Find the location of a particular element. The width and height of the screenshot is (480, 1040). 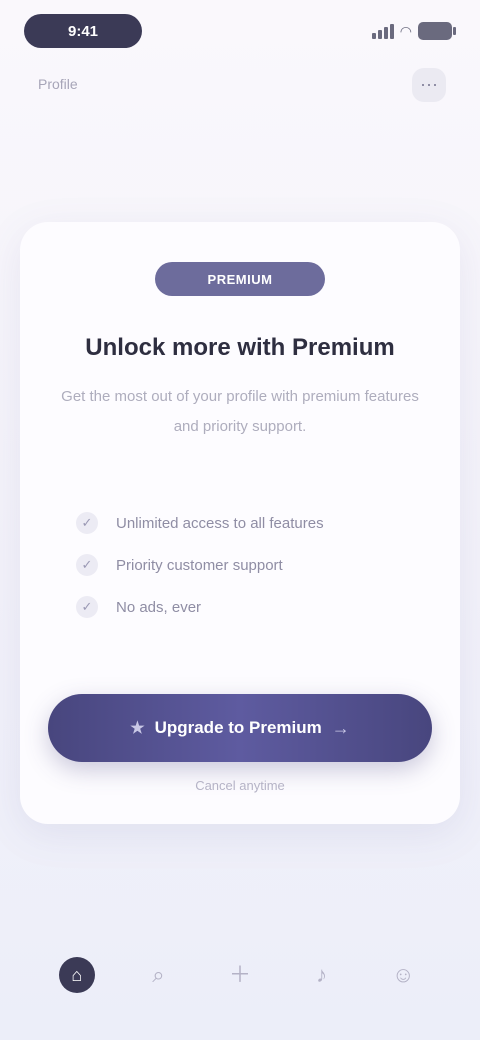

status-icons: ◠ is located at coordinates (413, 31).